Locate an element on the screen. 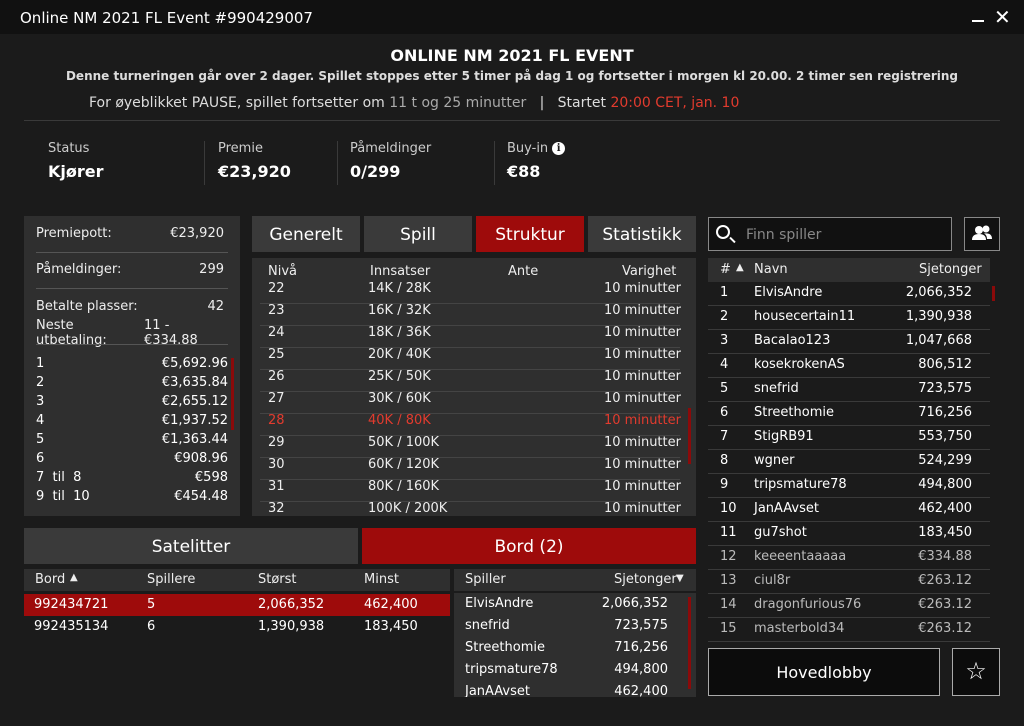 The width and height of the screenshot is (1024, 726). paid-places-row: Betalte plasser: 42 is located at coordinates (130, 306).